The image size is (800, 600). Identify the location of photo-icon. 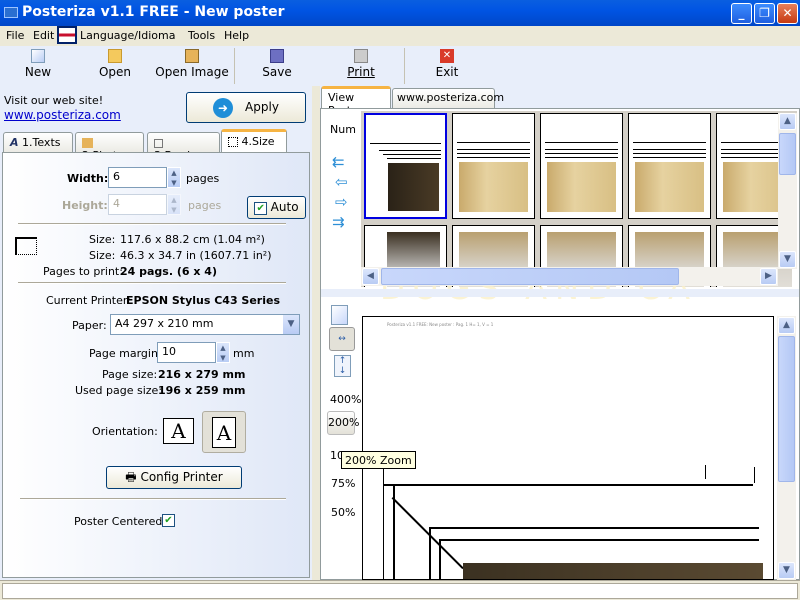
(87, 143).